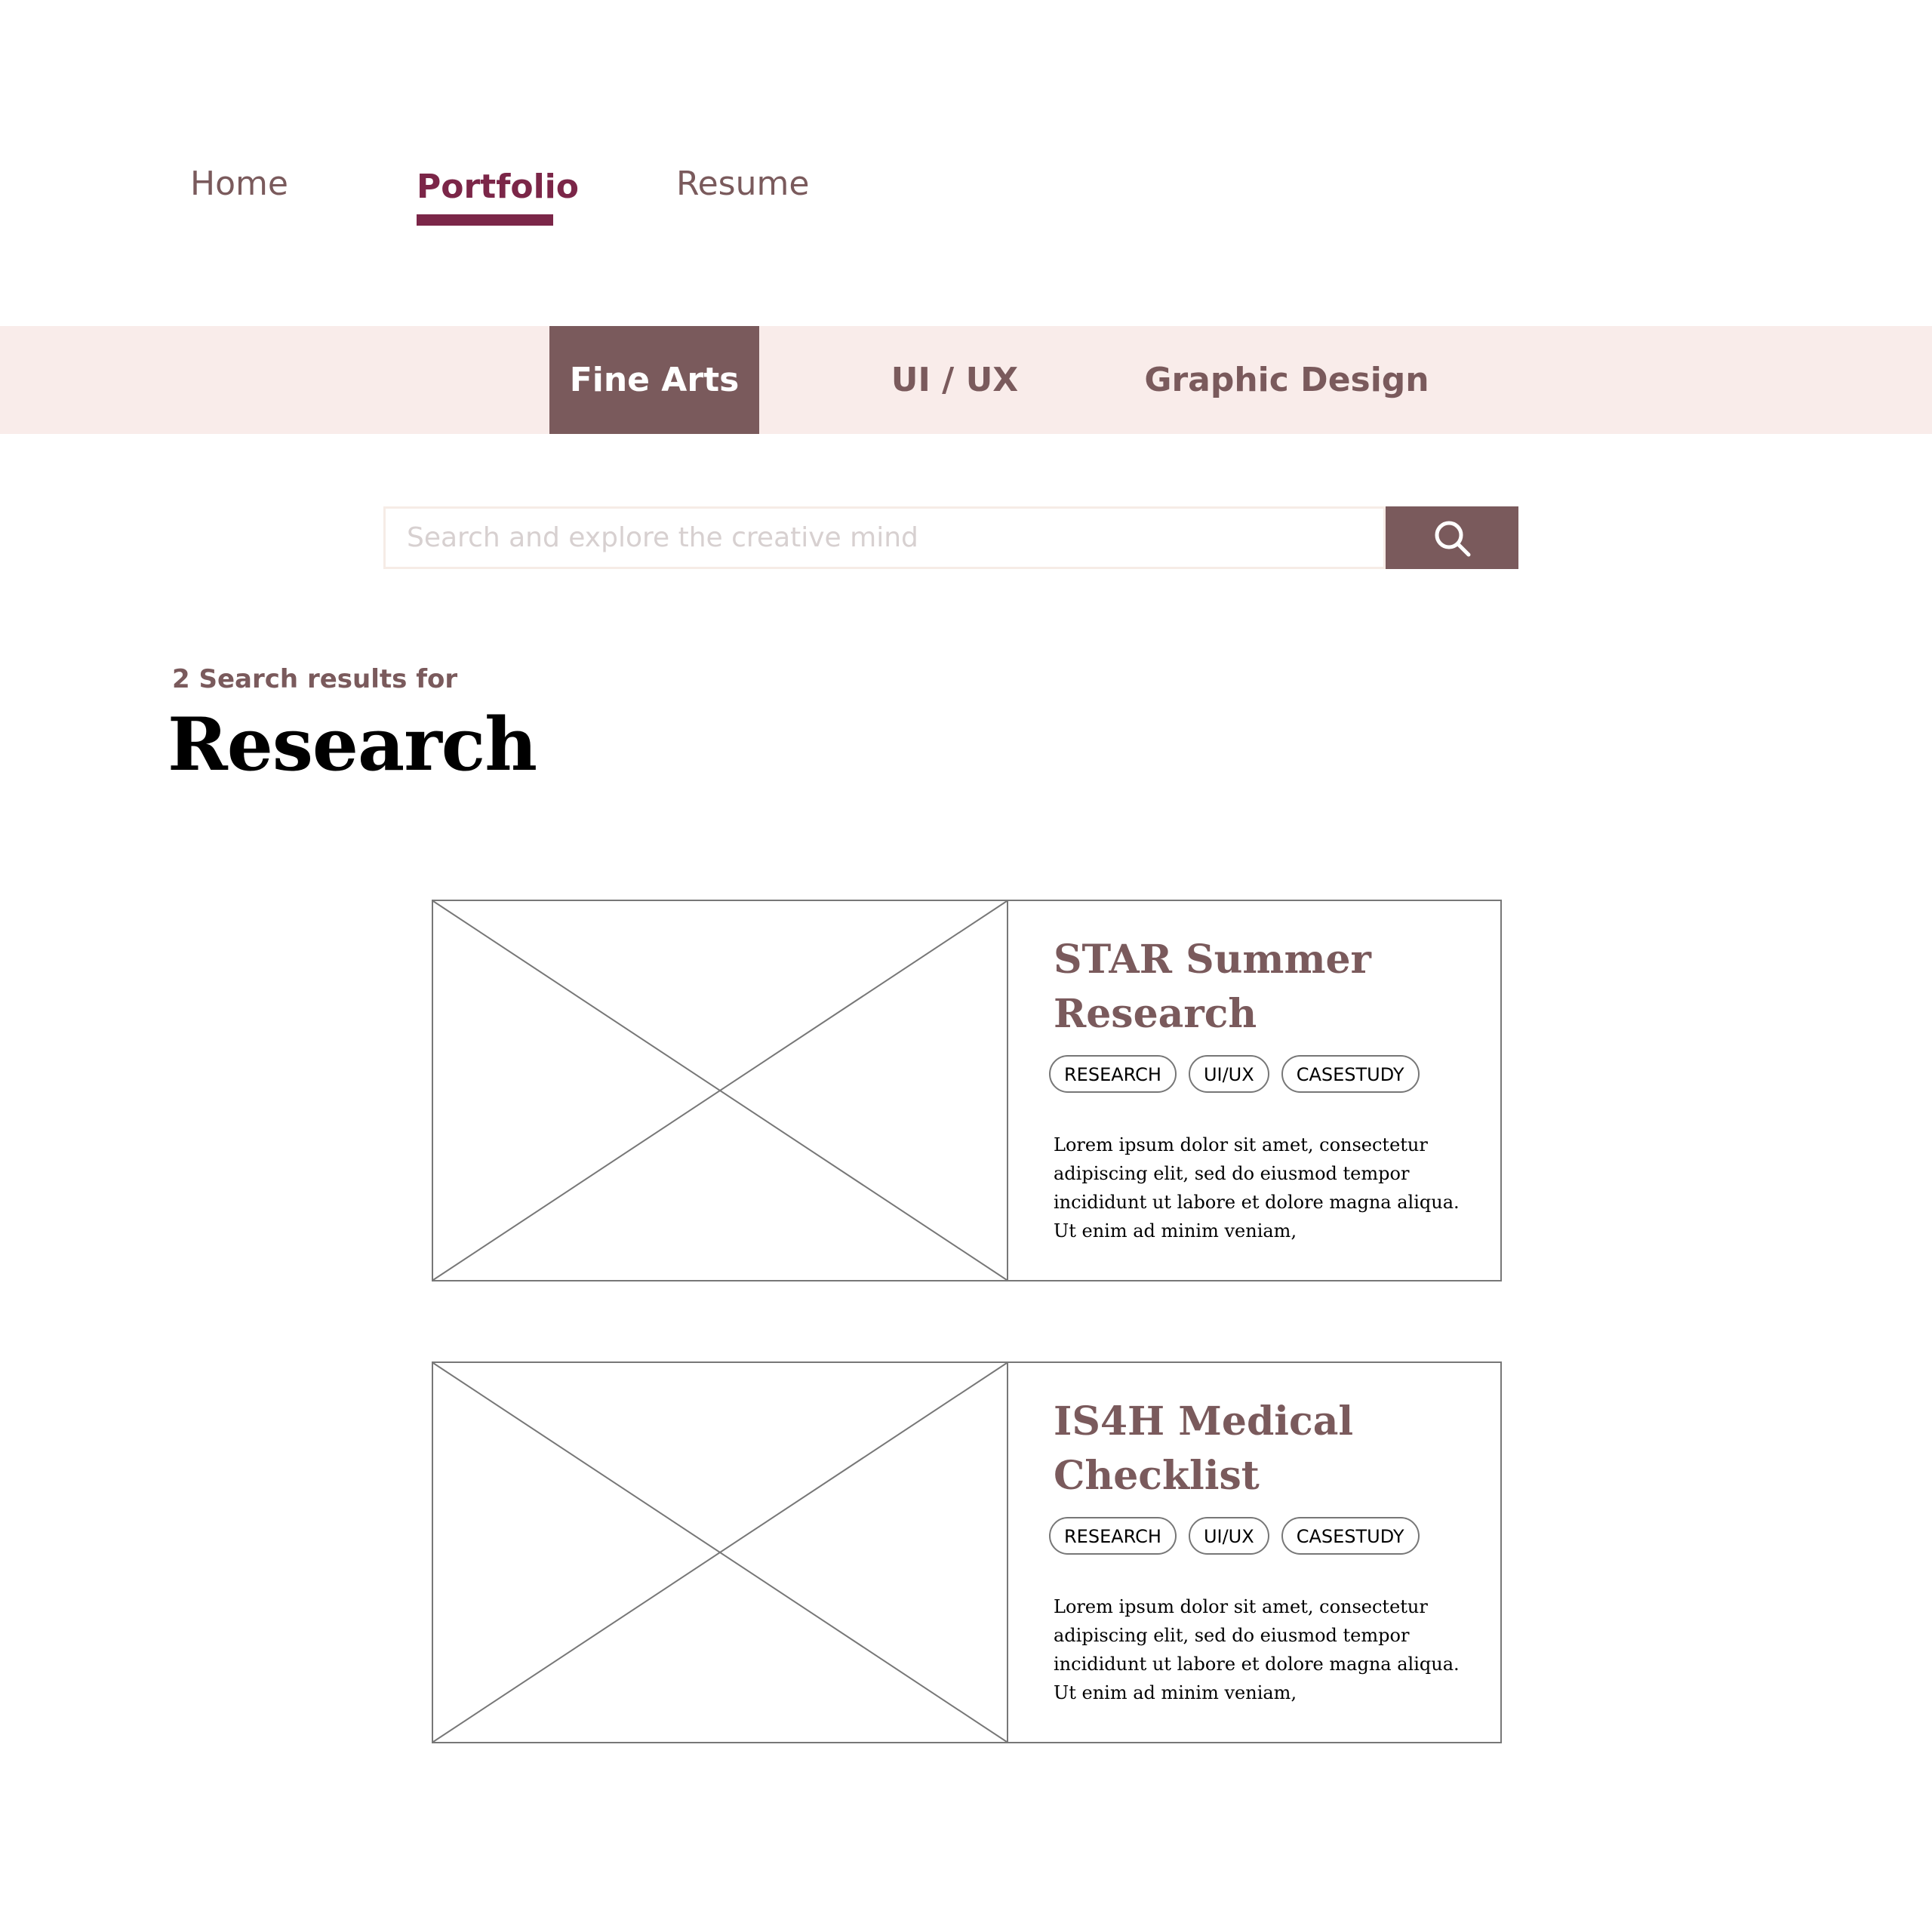 The image size is (1932, 1926). I want to click on search-icon, so click(1453, 539).